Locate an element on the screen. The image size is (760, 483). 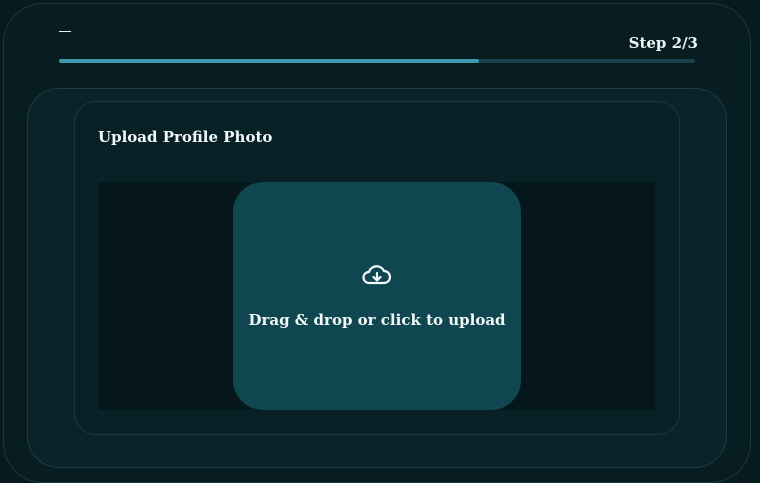
progress-bar is located at coordinates (377, 61).